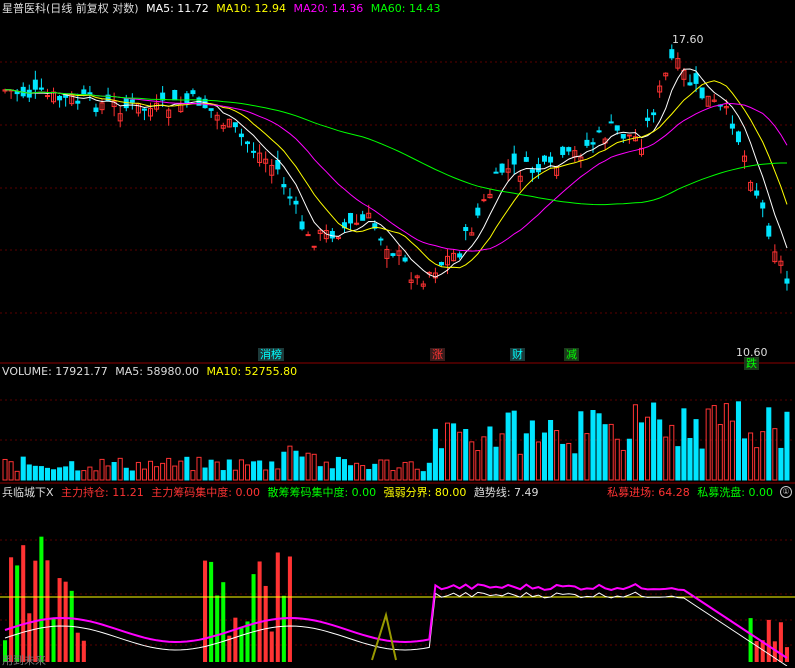  Describe the element at coordinates (437, 354) in the screenshot. I see `event-tag-rise: 涨` at that location.